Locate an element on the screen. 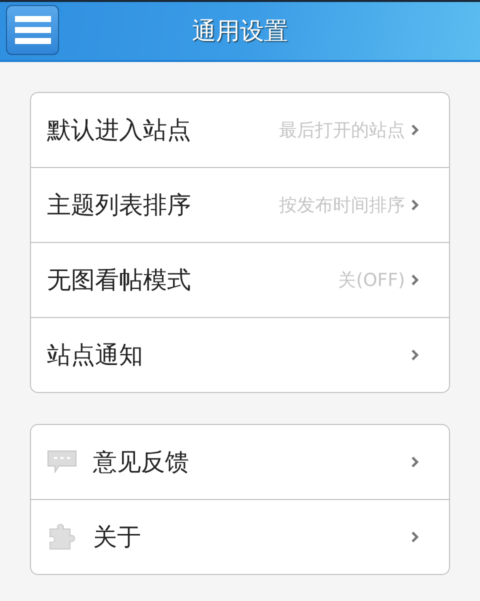 Image resolution: width=480 pixels, height=601 pixels. setting-label: 默认进入站点 is located at coordinates (119, 130).